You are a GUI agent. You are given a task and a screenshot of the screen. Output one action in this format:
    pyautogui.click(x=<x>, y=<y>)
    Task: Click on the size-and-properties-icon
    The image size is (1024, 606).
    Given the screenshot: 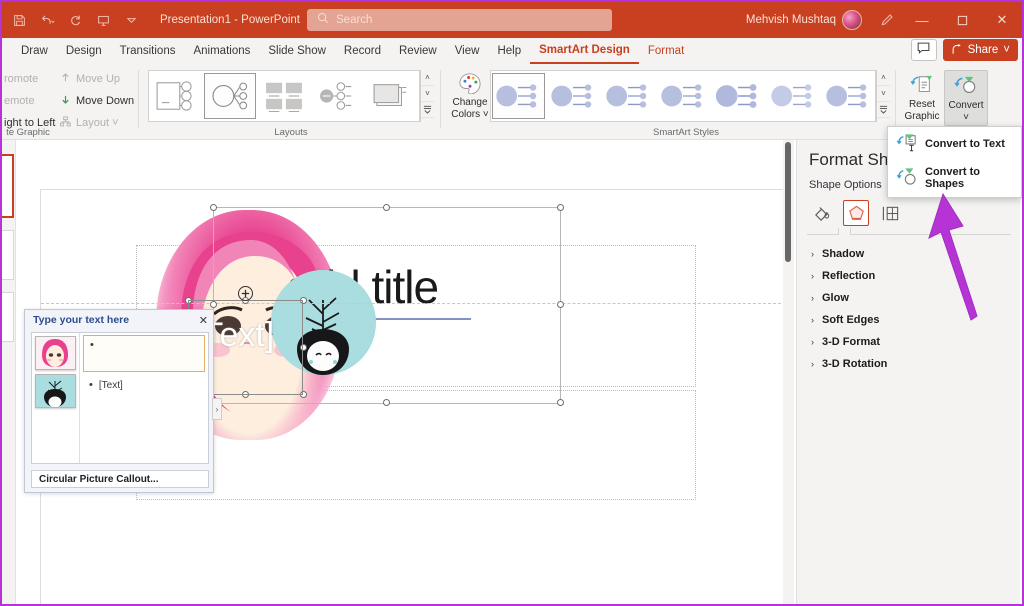 What is the action you would take?
    pyautogui.click(x=890, y=213)
    